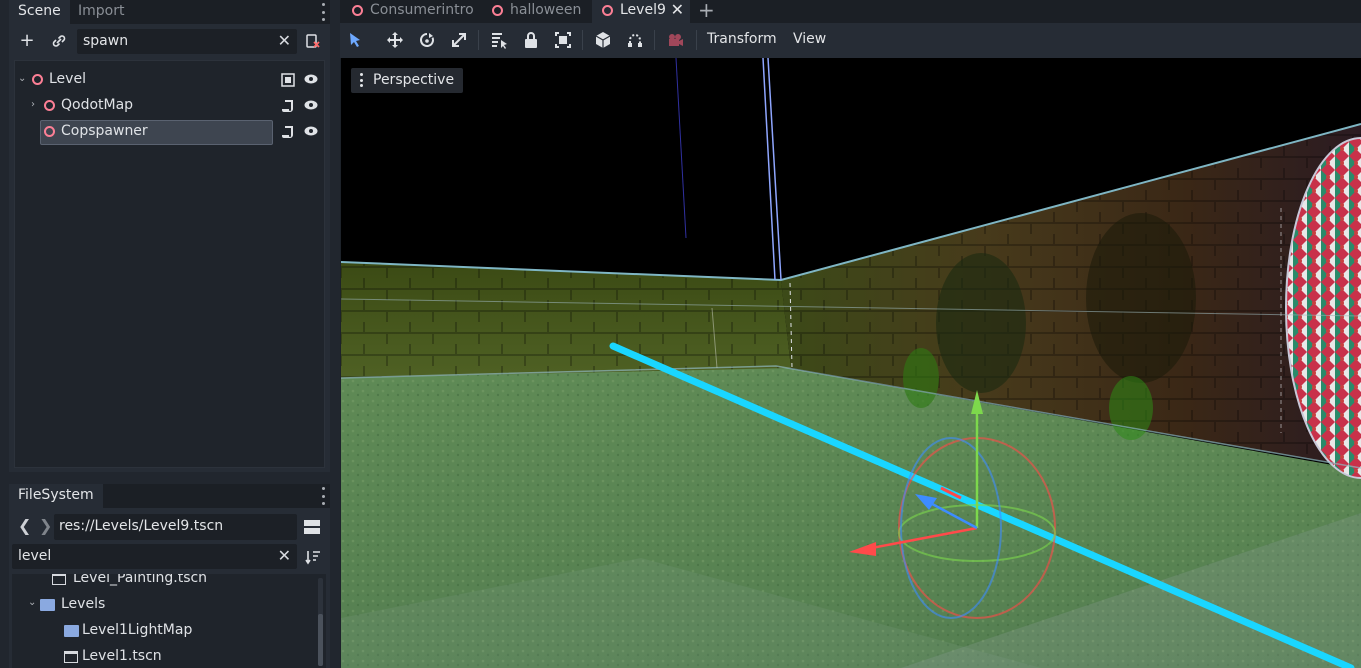 The width and height of the screenshot is (1361, 668). I want to click on list-select-icon, so click(499, 40).